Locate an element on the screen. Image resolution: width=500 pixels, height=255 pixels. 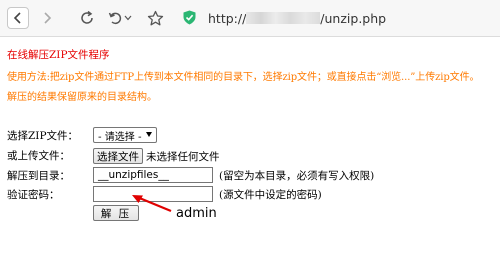
reload-button is located at coordinates (87, 18).